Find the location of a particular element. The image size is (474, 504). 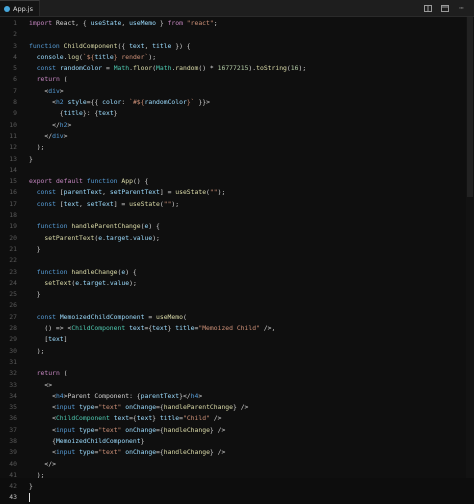

code-line: 18 is located at coordinates (237, 215).